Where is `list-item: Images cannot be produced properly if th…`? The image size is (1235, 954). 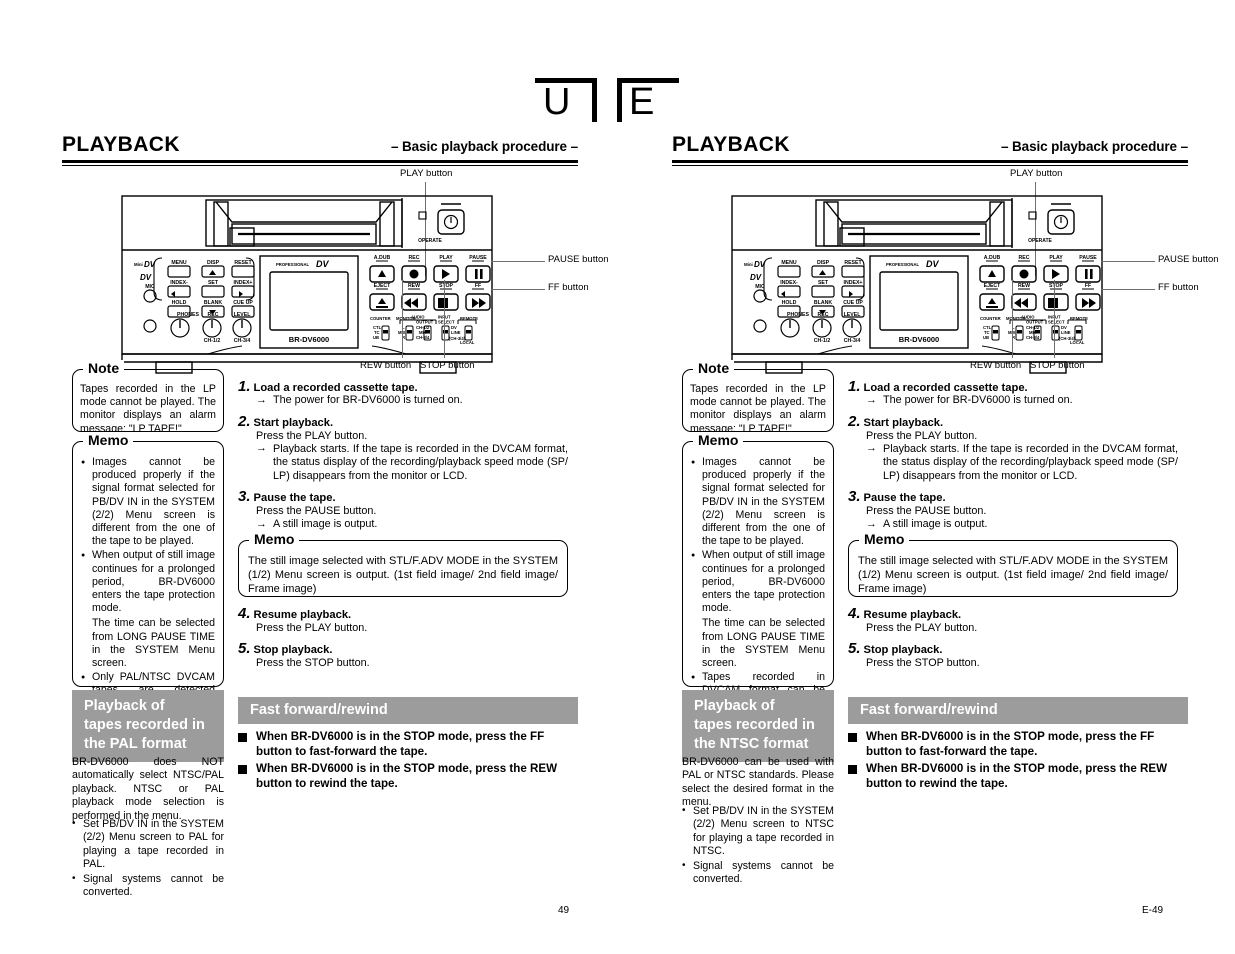
list-item: Images cannot be produced properly if th… is located at coordinates (758, 501).